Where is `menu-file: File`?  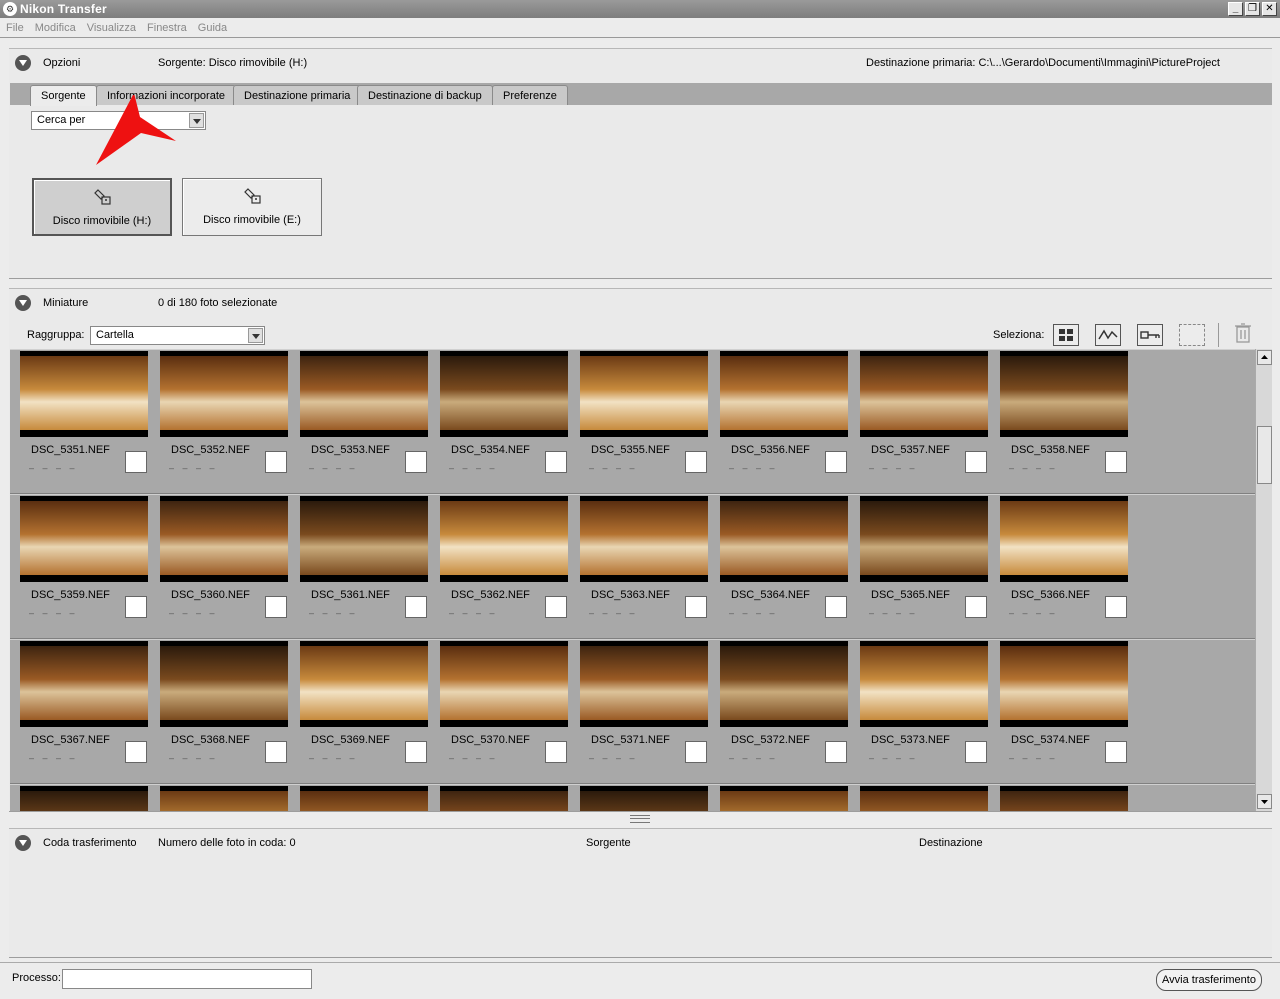 menu-file: File is located at coordinates (15, 28).